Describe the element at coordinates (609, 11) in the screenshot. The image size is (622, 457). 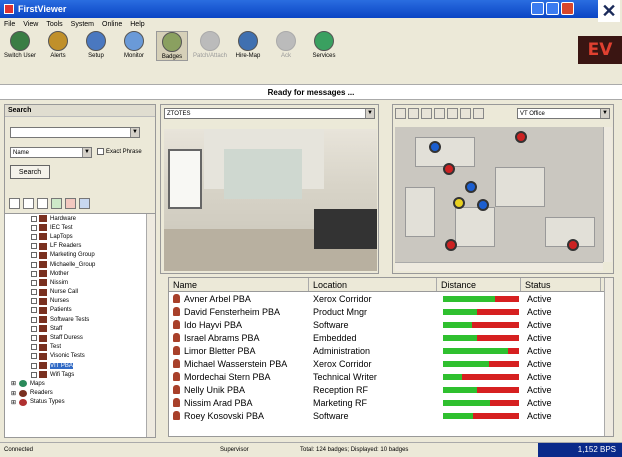
I see `close-icon: ✕` at that location.